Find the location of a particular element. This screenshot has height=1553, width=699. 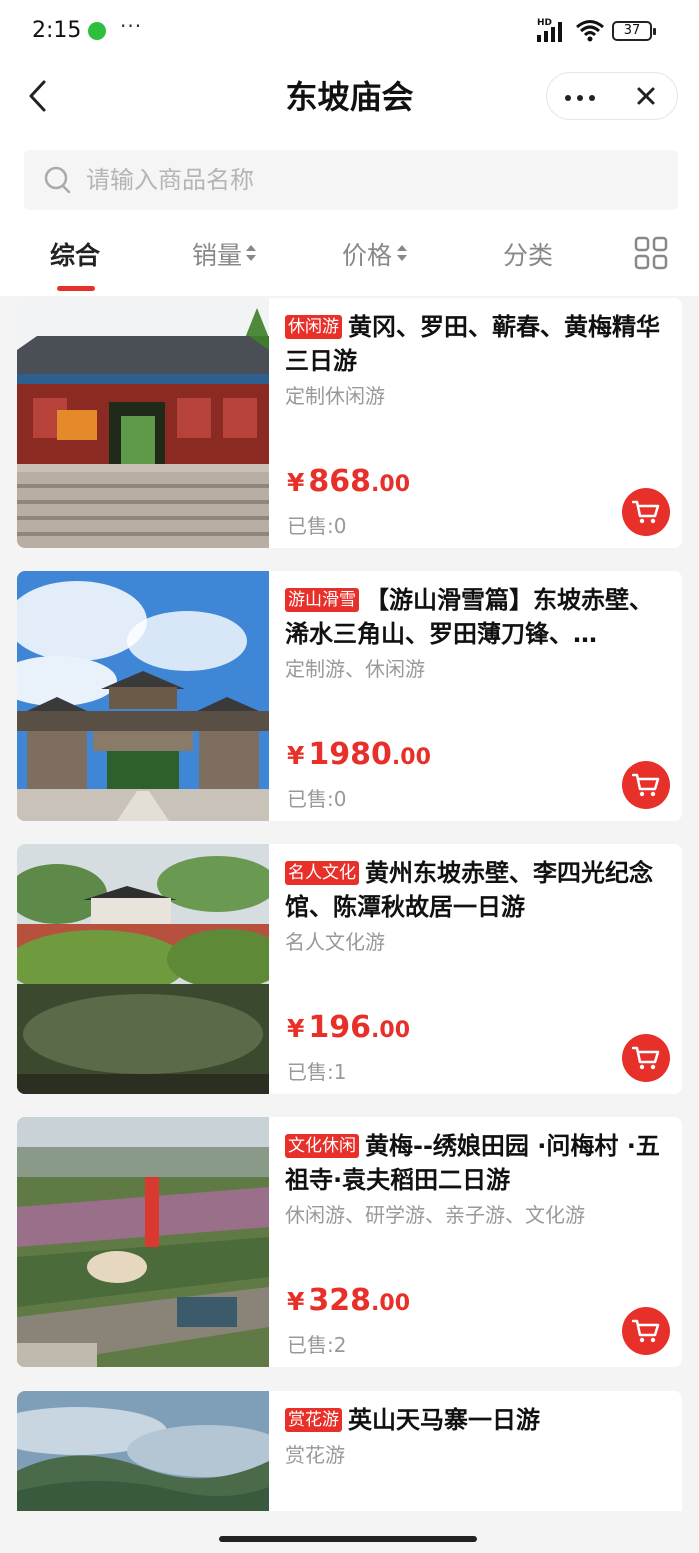

product-price: ¥328.00 is located at coordinates (348, 1300).